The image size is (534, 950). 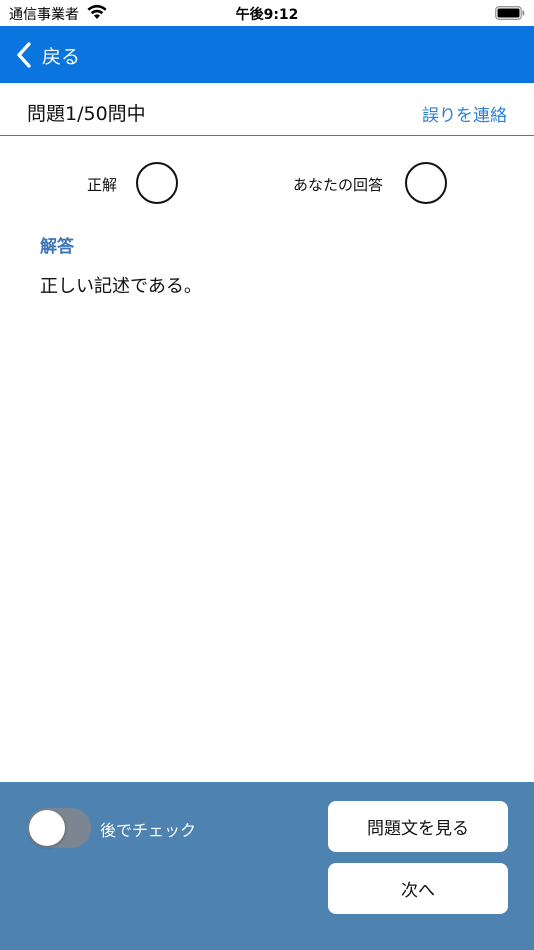 I want to click on chevron-left-icon, so click(x=24, y=55).